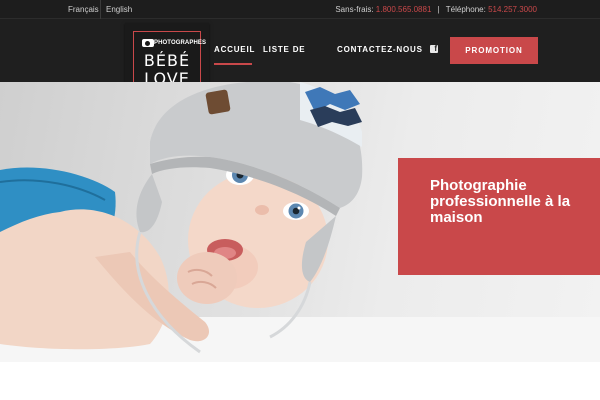 The height and width of the screenshot is (400, 600). What do you see at coordinates (119, 9) in the screenshot?
I see `language-english-link: English` at bounding box center [119, 9].